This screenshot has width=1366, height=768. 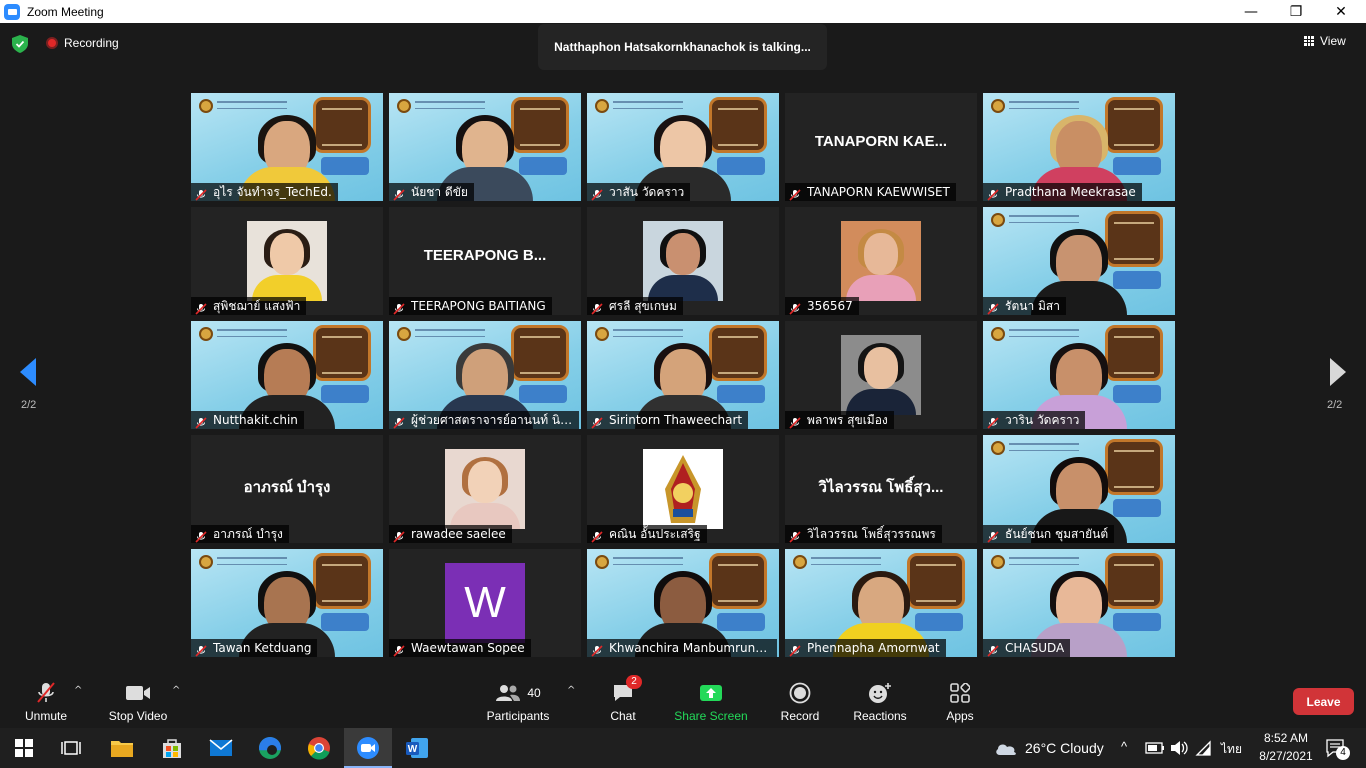 What do you see at coordinates (287, 489) in the screenshot?
I see `participant-tile: อาภรณ์ บำรุง อาภรณ์ บำรุง` at bounding box center [287, 489].